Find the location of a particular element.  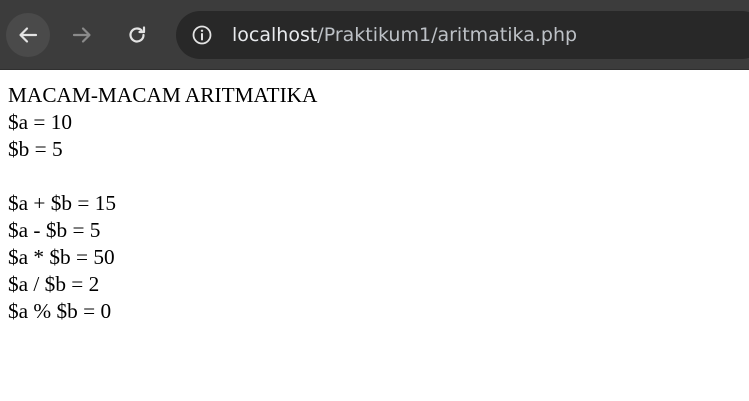

url-text: localhost/Praktikum1/aritmatika.php is located at coordinates (404, 35).